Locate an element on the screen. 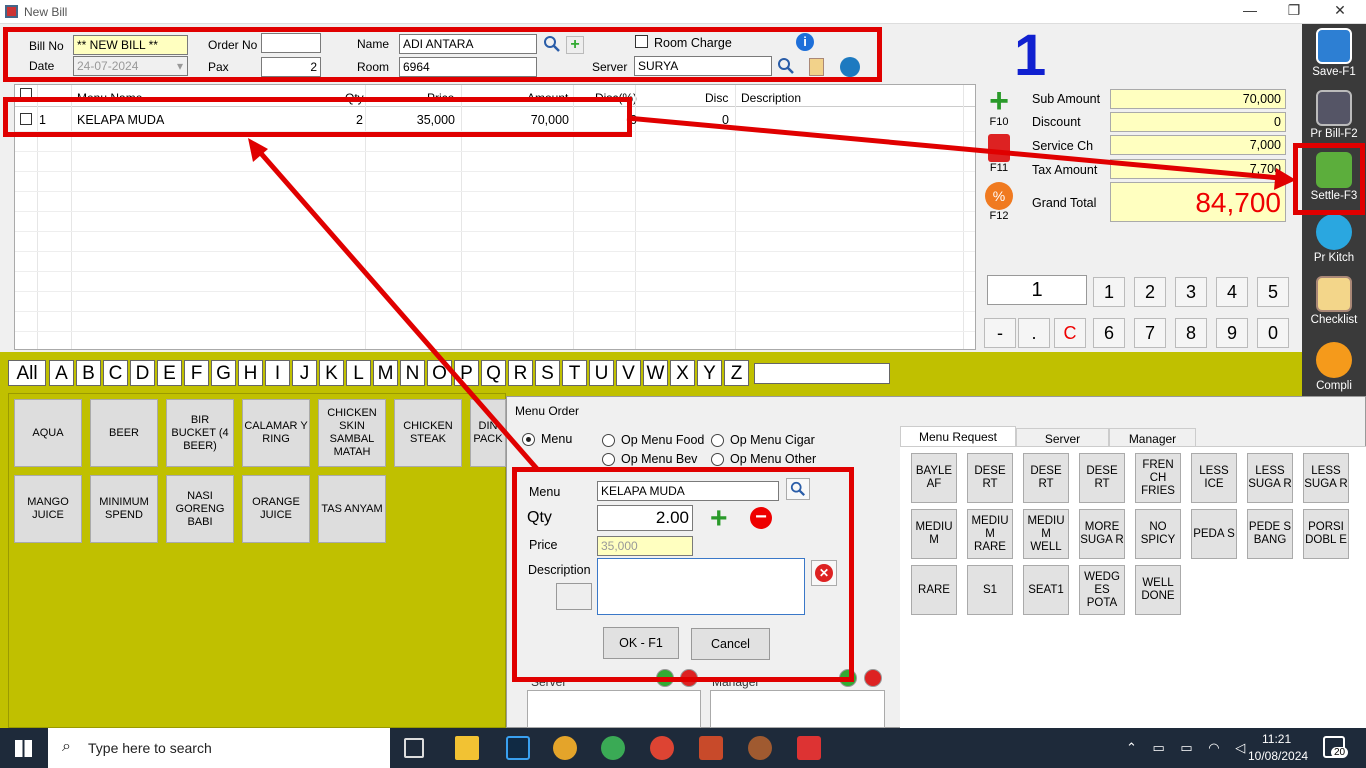 The height and width of the screenshot is (768, 1366). tab-server: Server is located at coordinates (1062, 438).